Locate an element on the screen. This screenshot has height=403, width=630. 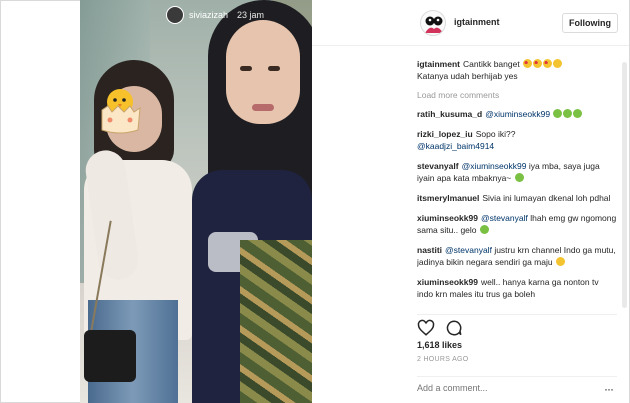
comment-mention: @kaadjzi_baim4914 is located at coordinates (455, 146).